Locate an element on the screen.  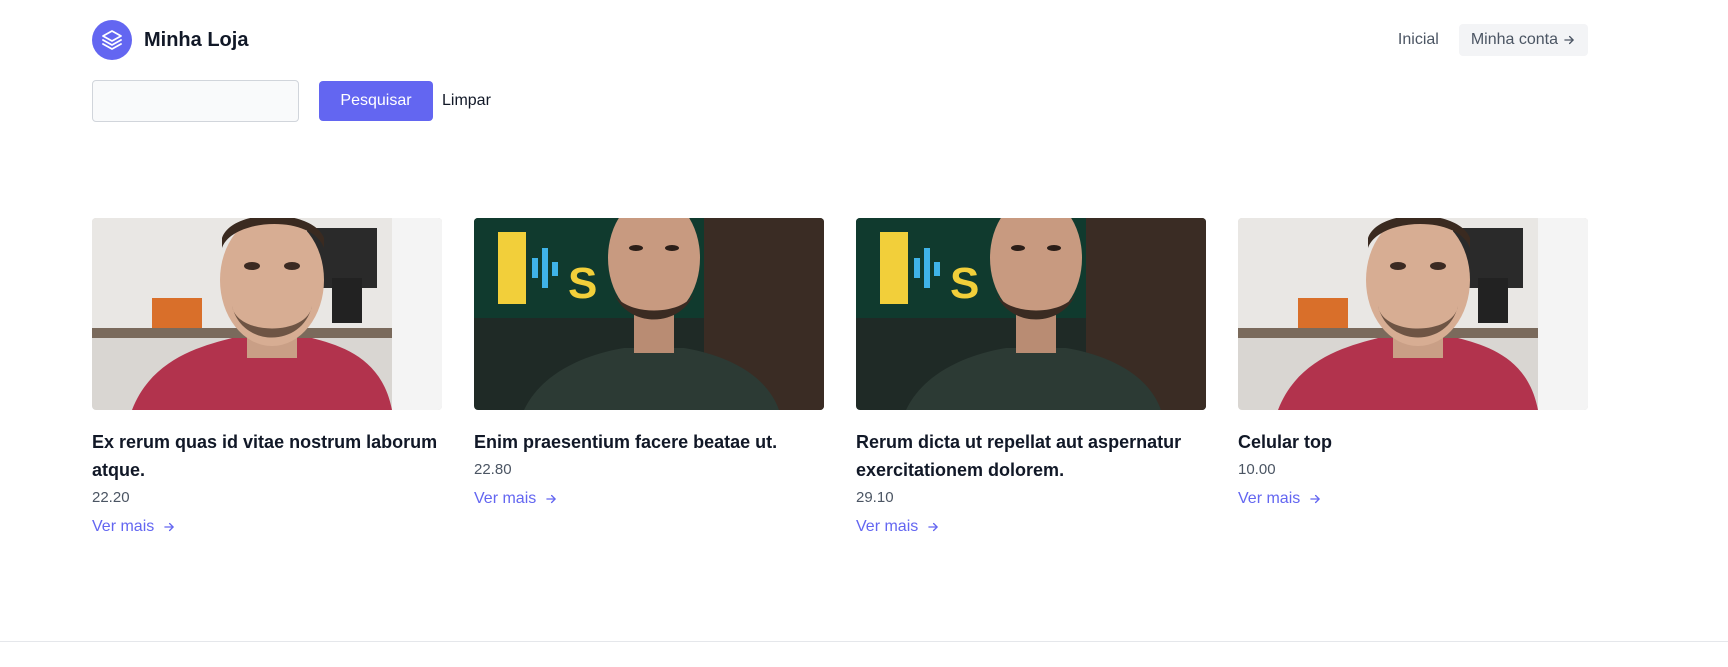
brand-name: Minha Loja is located at coordinates (196, 40).